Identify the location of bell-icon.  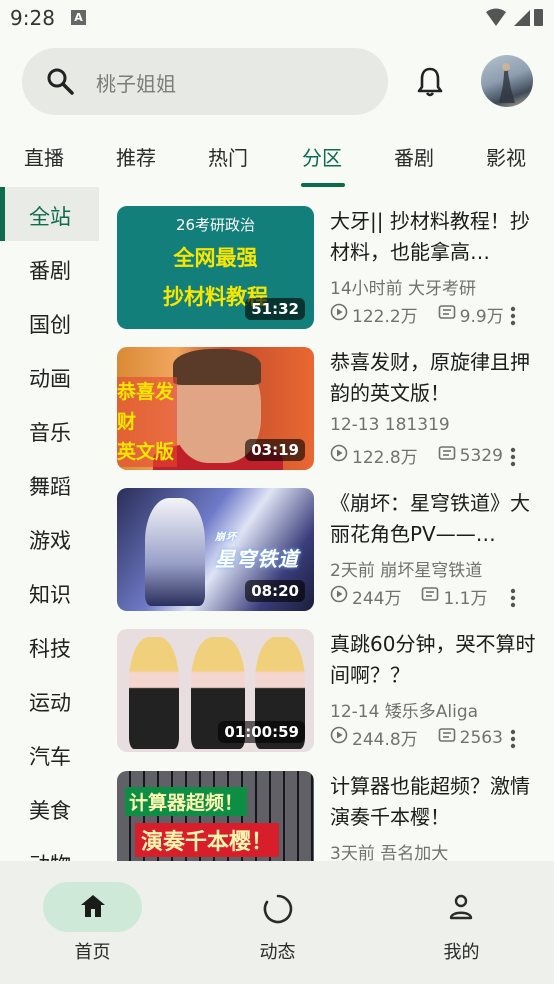
(430, 84).